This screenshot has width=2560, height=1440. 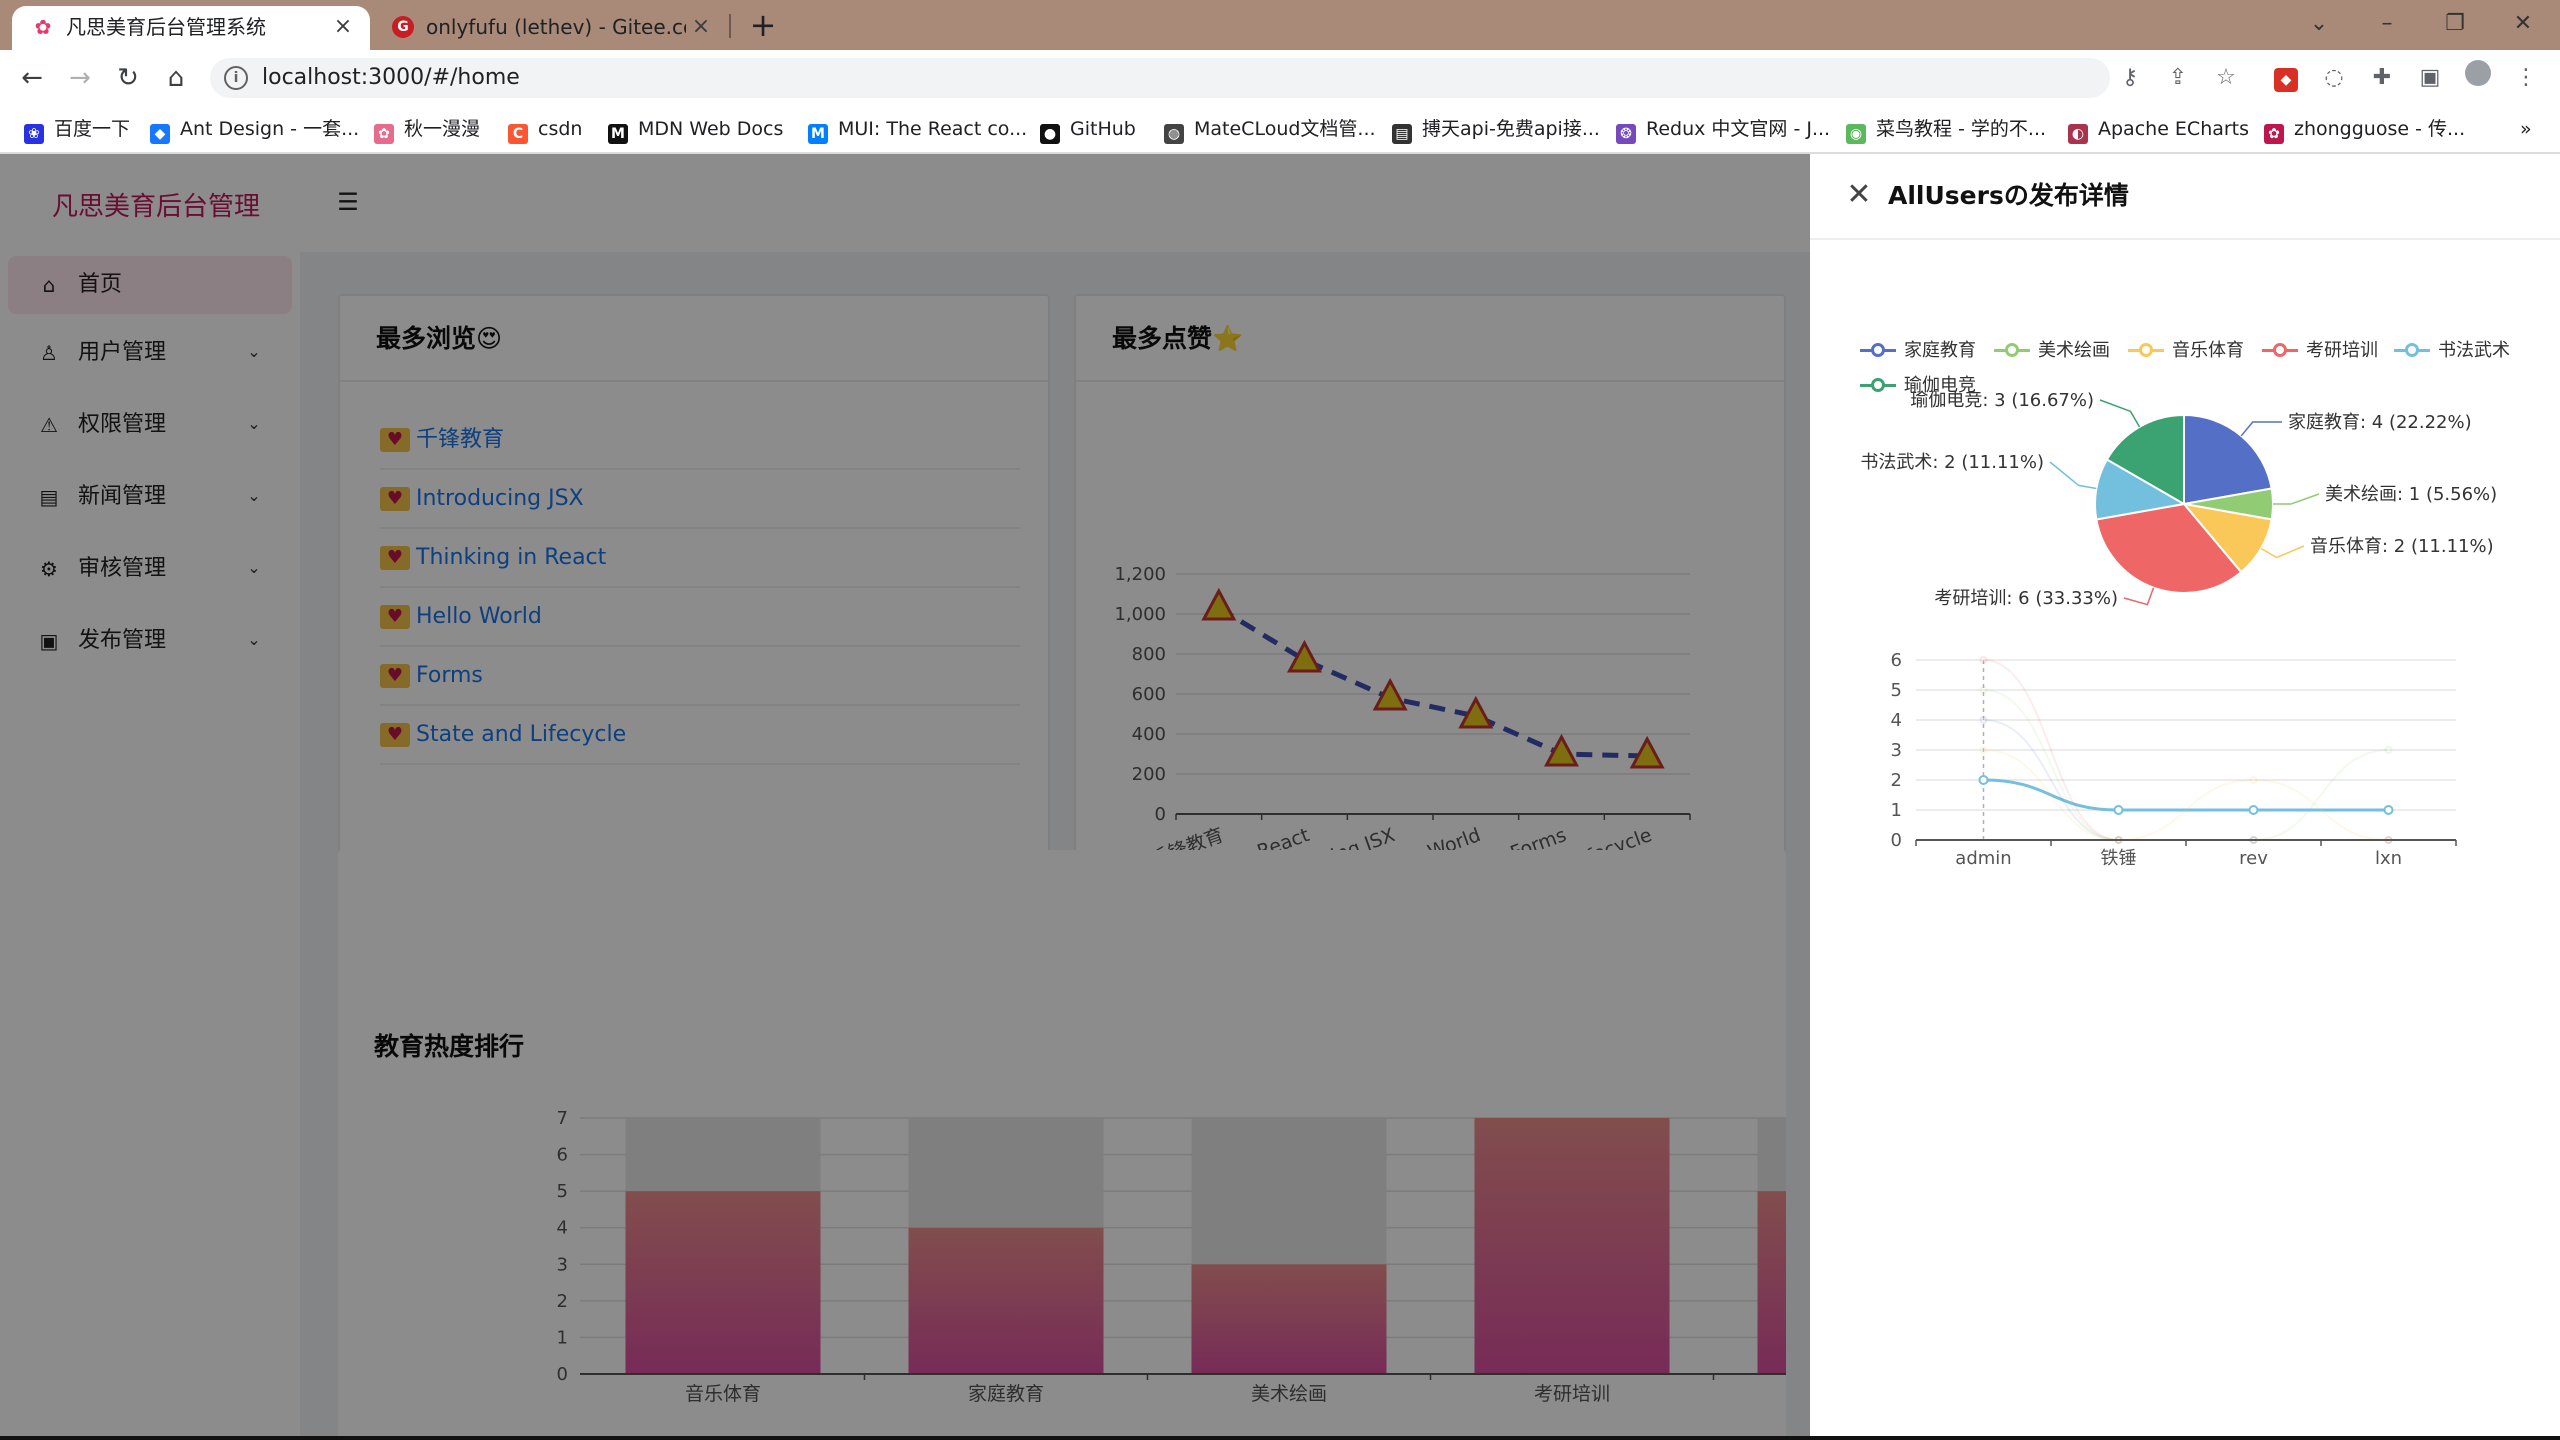 I want to click on restore-button: ❐, so click(x=2455, y=24).